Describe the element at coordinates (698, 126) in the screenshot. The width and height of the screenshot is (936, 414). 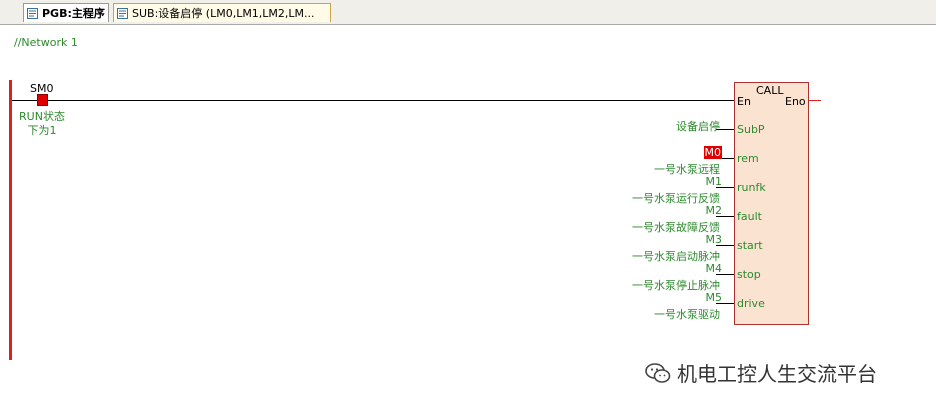
I see `subp-operand: 设备启停` at that location.